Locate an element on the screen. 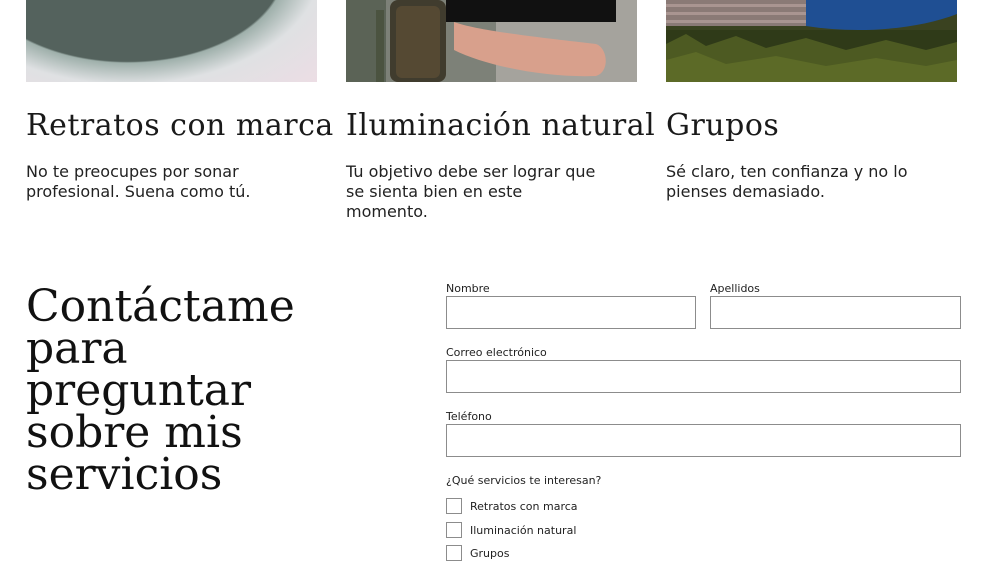  phone-label: Teléfono is located at coordinates (469, 416).